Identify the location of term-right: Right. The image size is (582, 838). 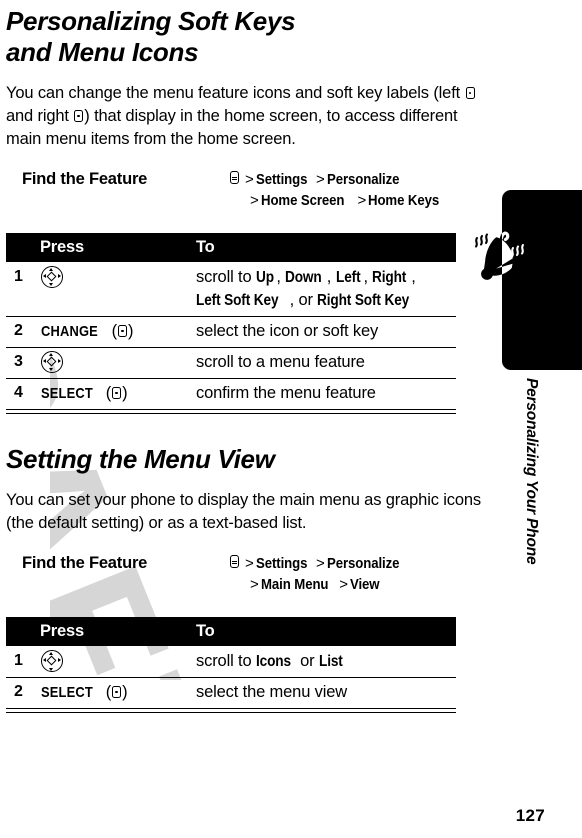
(389, 277).